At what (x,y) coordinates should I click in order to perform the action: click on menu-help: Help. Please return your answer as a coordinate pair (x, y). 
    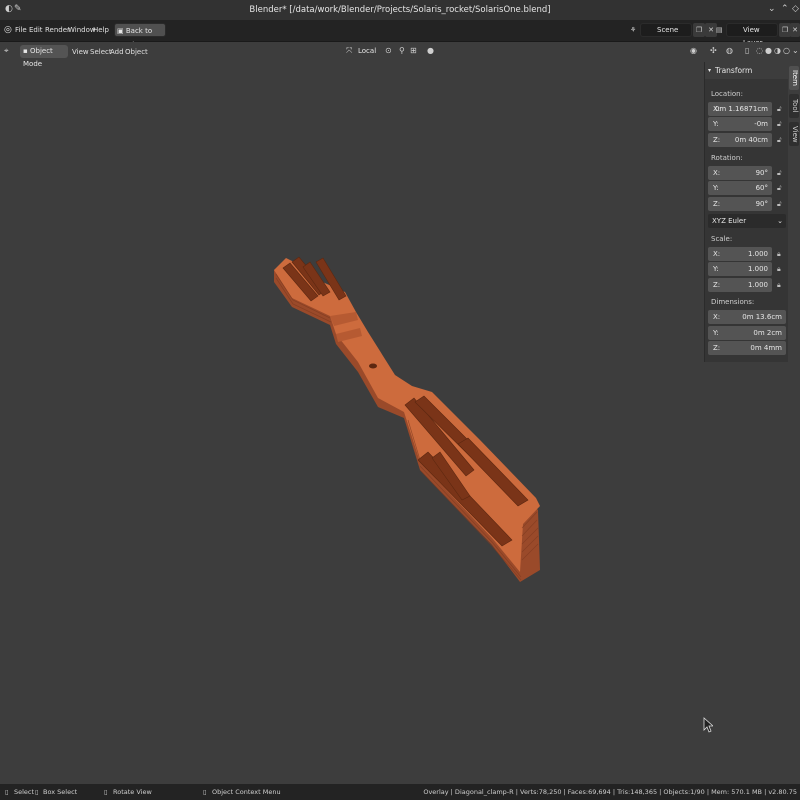
    Looking at the image, I should click on (101, 30).